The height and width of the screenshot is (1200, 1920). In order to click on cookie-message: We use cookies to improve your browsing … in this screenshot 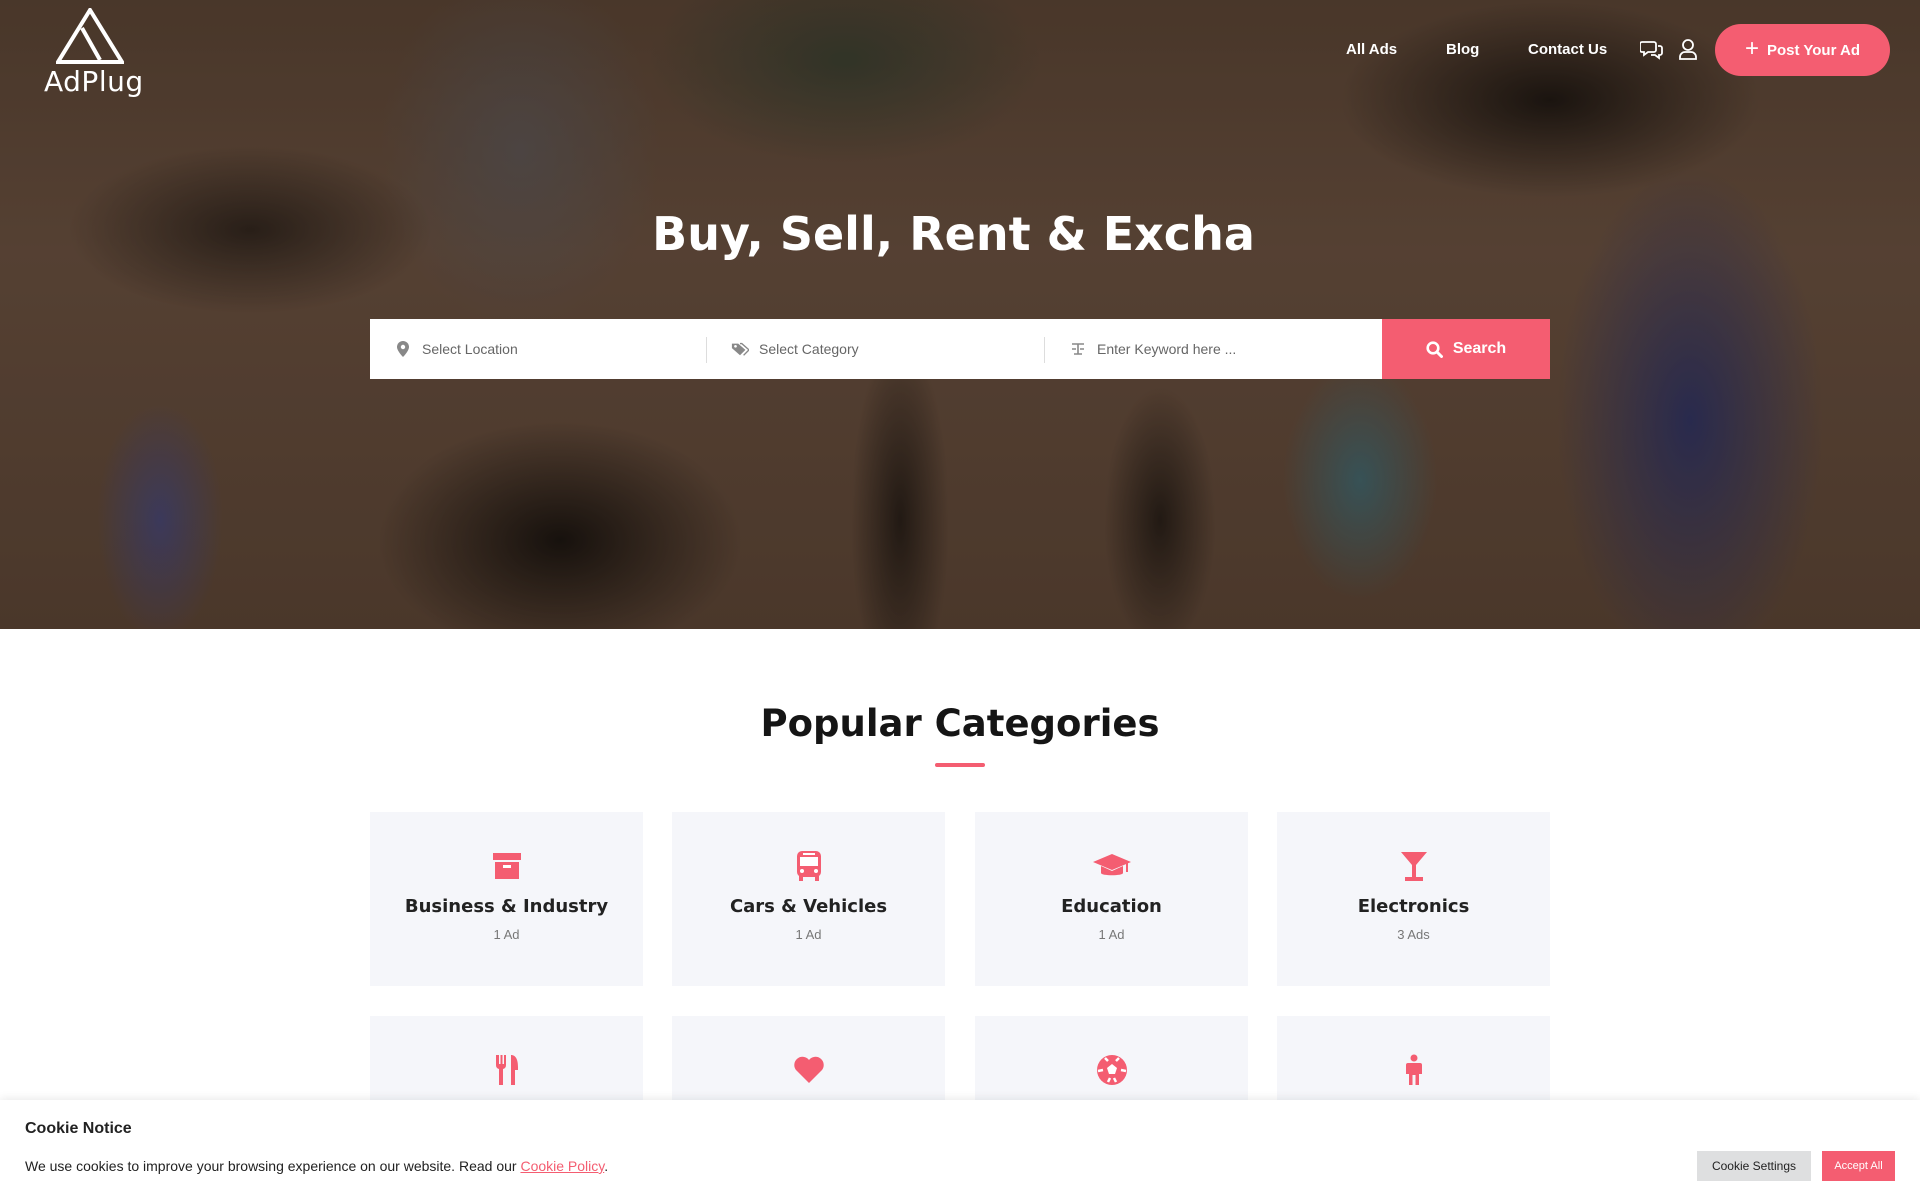, I will do `click(273, 1166)`.